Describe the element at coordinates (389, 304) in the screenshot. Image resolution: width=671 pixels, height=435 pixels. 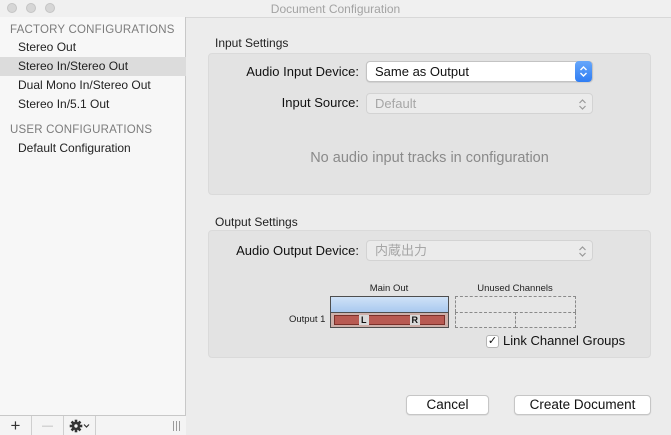
I see `main-out-header-cell` at that location.